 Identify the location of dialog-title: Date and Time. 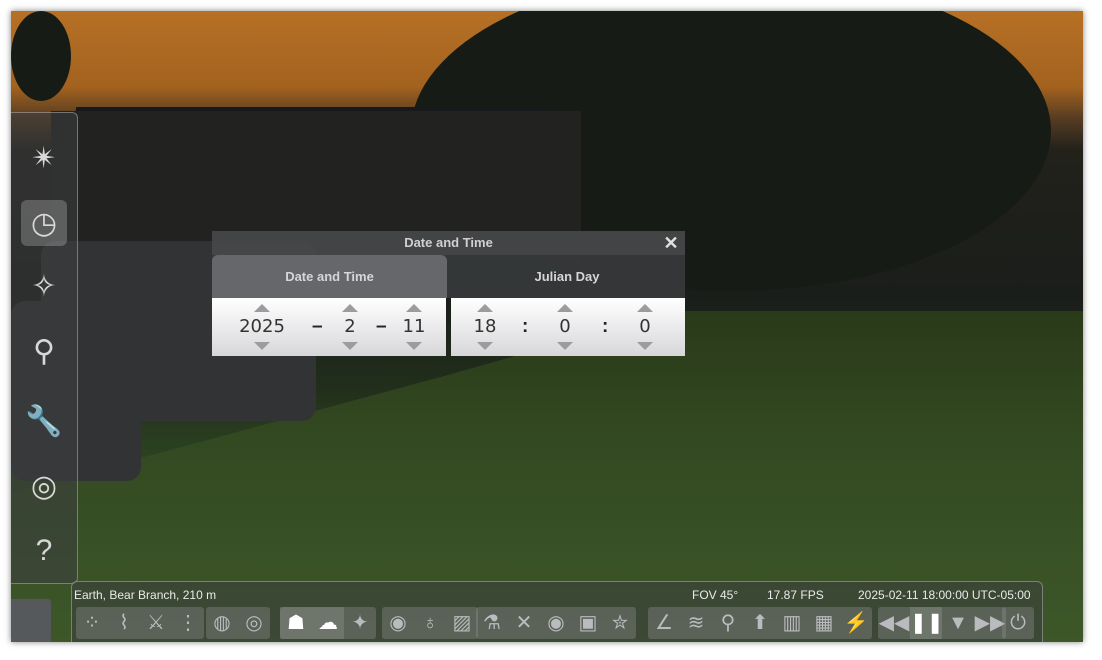
(448, 242).